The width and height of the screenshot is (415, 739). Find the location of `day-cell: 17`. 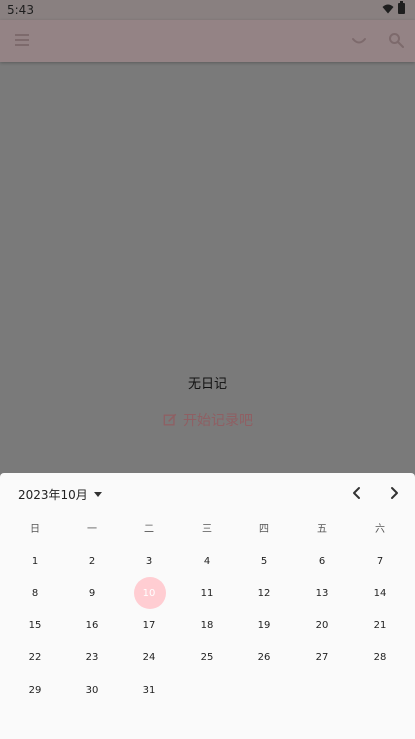

day-cell: 17 is located at coordinates (149, 626).